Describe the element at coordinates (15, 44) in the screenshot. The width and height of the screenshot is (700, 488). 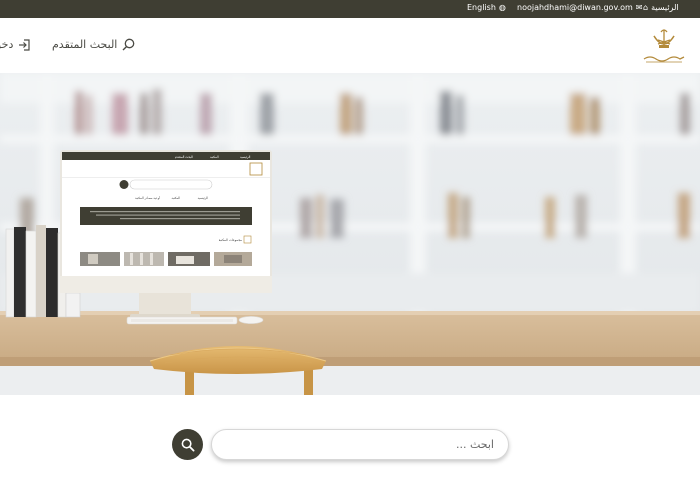
I see `login-link: دخول` at that location.